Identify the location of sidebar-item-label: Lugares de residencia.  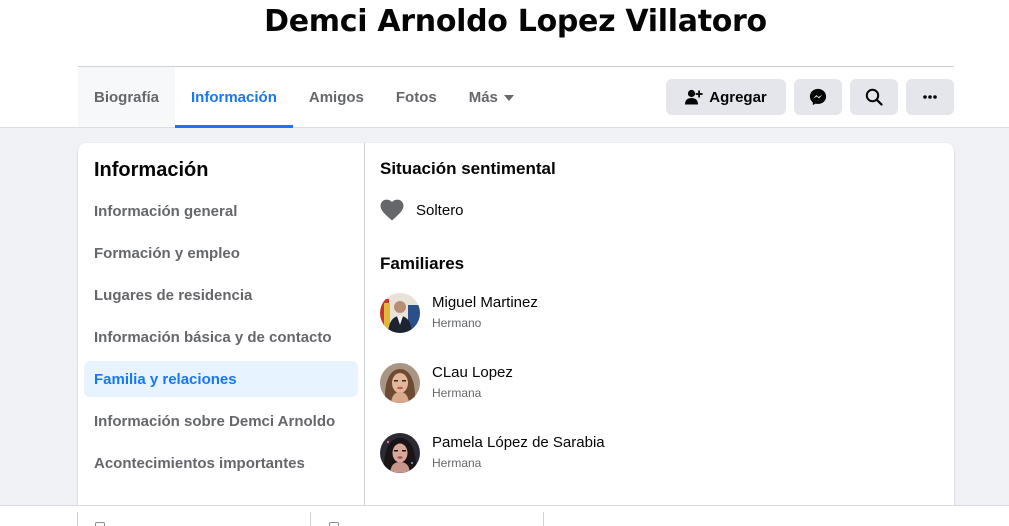
(173, 295).